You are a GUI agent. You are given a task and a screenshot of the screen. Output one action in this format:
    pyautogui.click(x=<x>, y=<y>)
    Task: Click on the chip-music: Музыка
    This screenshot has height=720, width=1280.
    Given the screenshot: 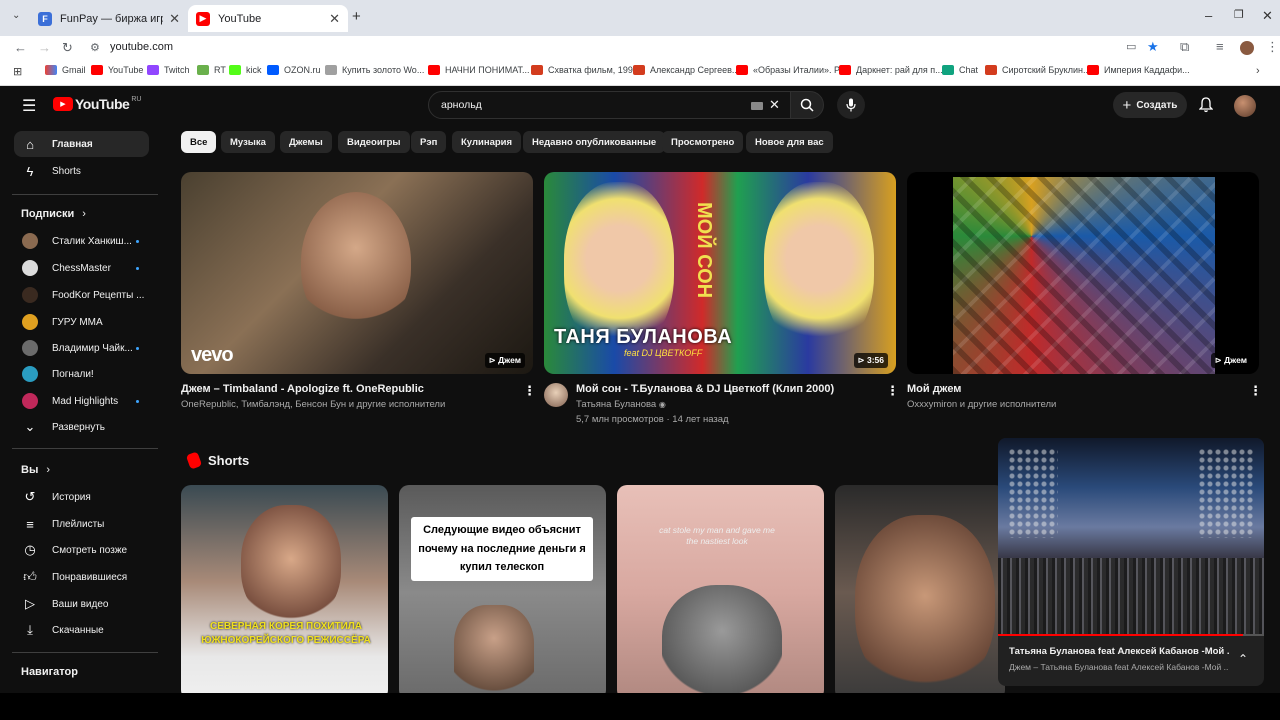 What is the action you would take?
    pyautogui.click(x=248, y=142)
    